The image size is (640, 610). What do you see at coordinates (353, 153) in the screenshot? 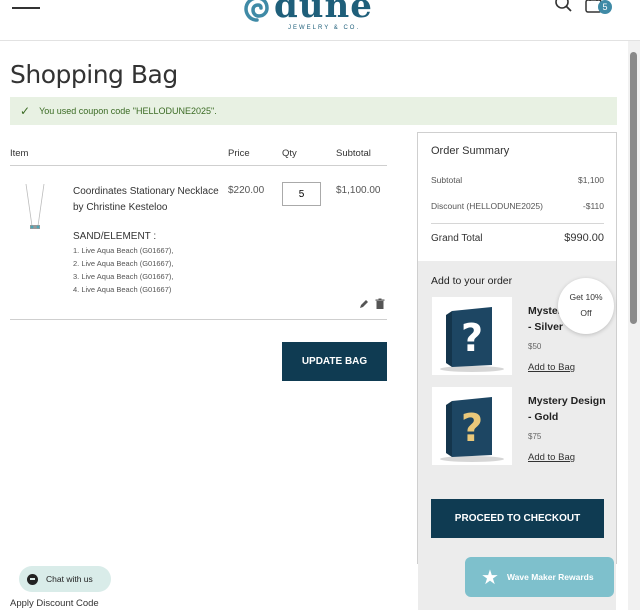
I see `column-header-subtotal: Subtotal` at bounding box center [353, 153].